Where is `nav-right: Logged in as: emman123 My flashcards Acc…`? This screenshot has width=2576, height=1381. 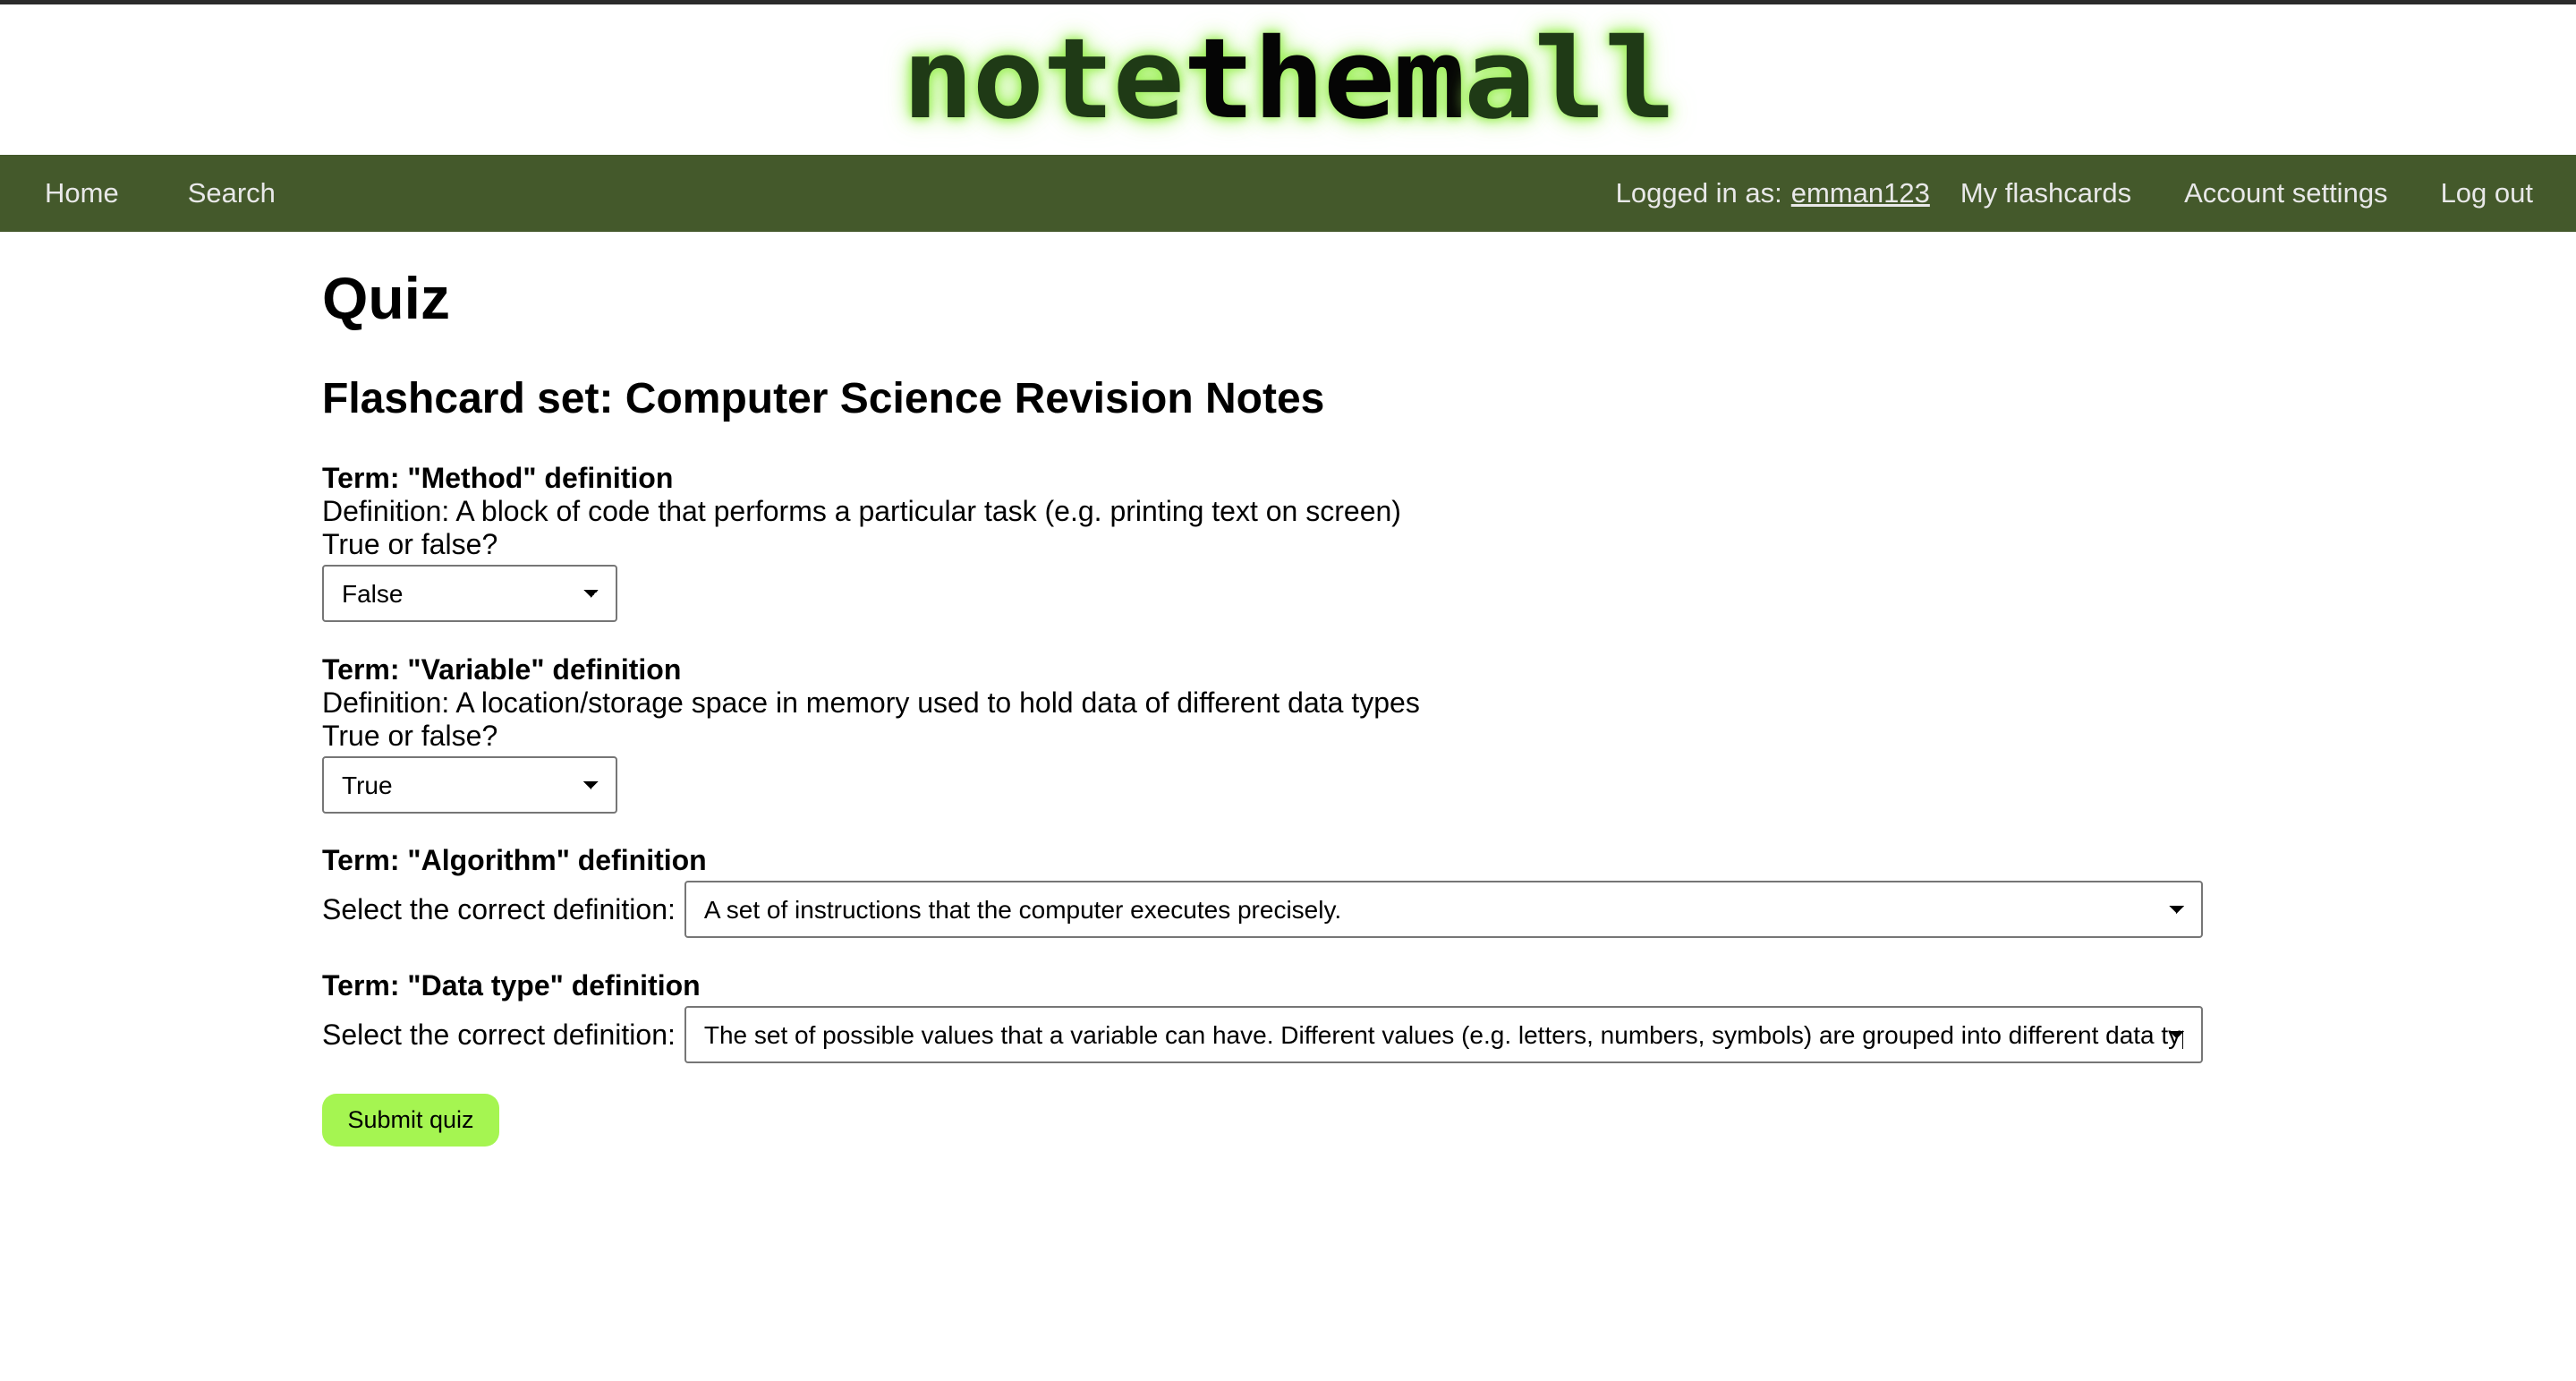
nav-right: Logged in as: emman123 My flashcards Acc… is located at coordinates (2074, 193).